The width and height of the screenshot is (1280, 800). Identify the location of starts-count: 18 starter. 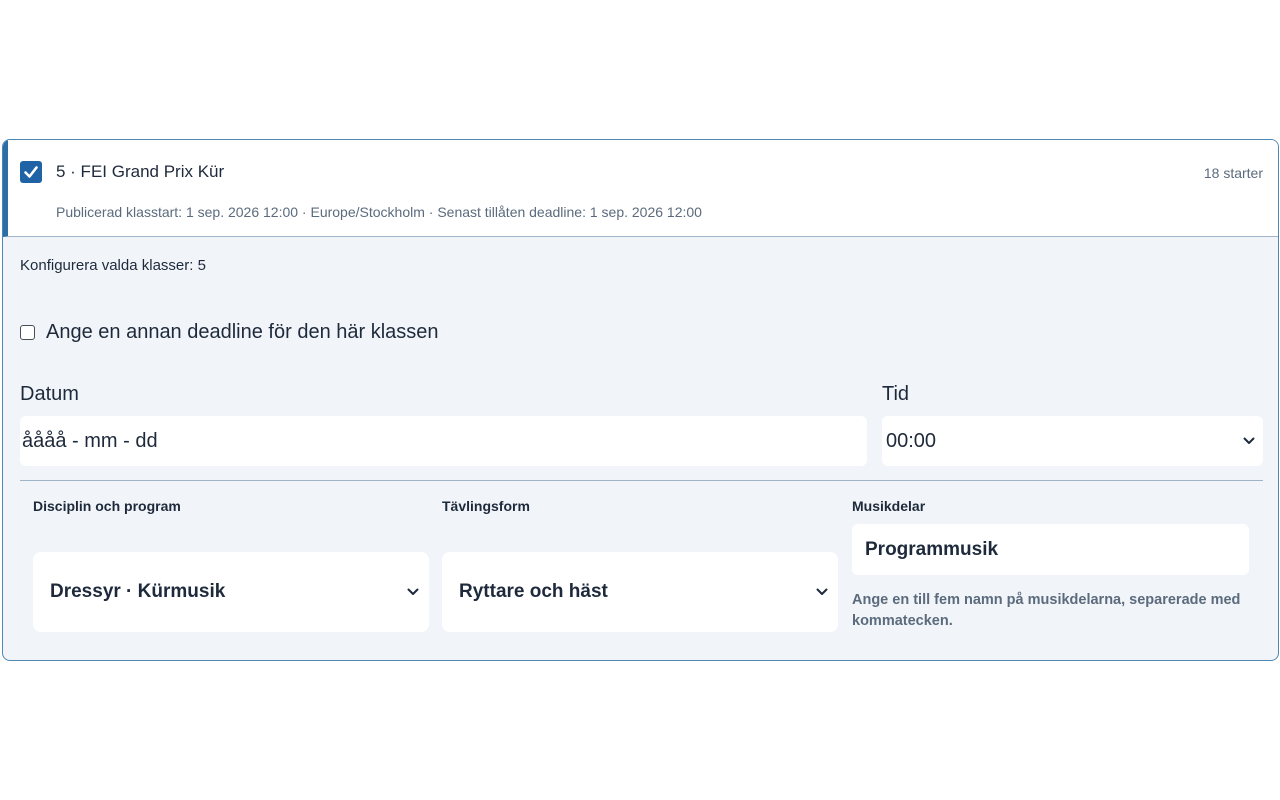
(1233, 173).